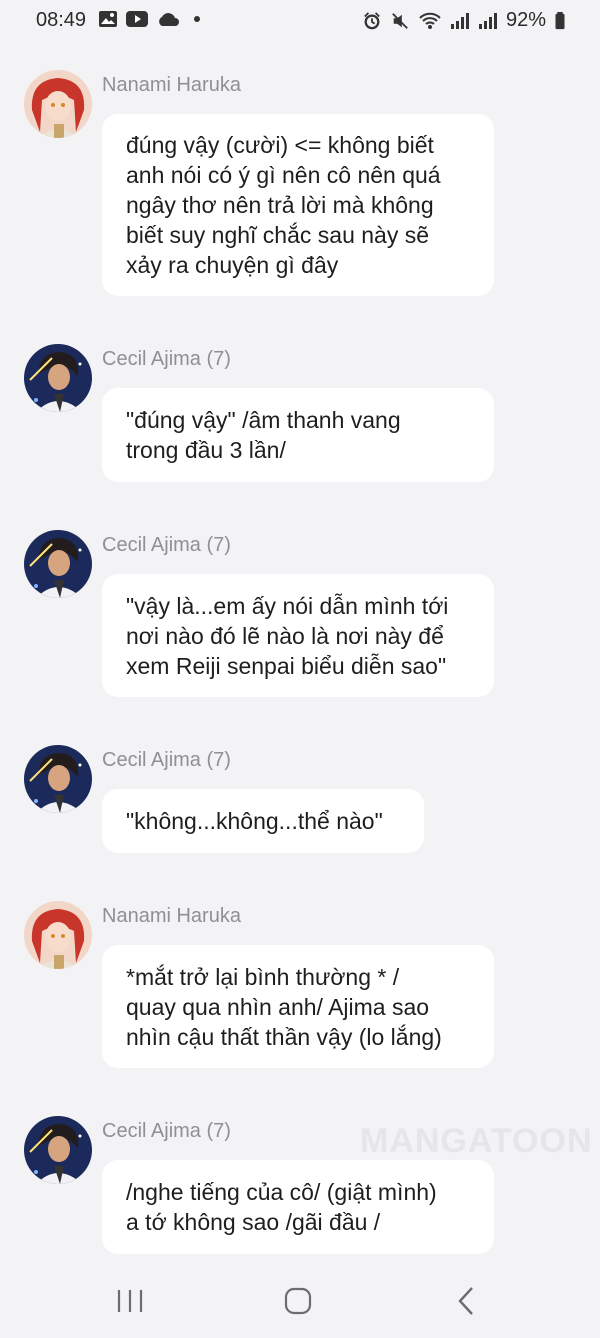  I want to click on message-line: nơi nào đó lẽ nào là nơi này để, so click(285, 636).